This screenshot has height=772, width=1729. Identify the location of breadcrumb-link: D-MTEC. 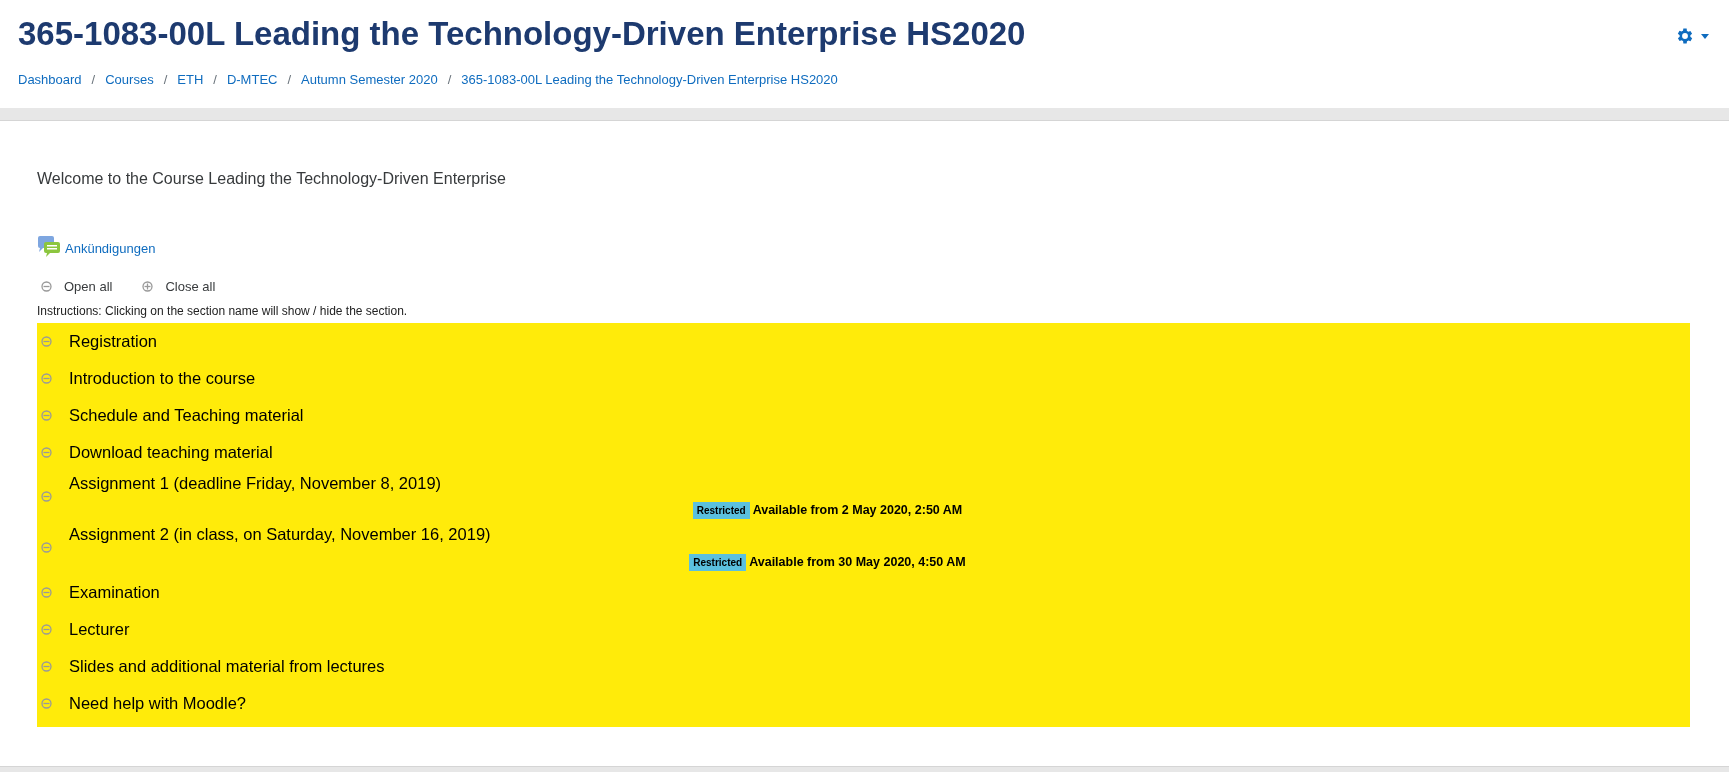
(252, 80).